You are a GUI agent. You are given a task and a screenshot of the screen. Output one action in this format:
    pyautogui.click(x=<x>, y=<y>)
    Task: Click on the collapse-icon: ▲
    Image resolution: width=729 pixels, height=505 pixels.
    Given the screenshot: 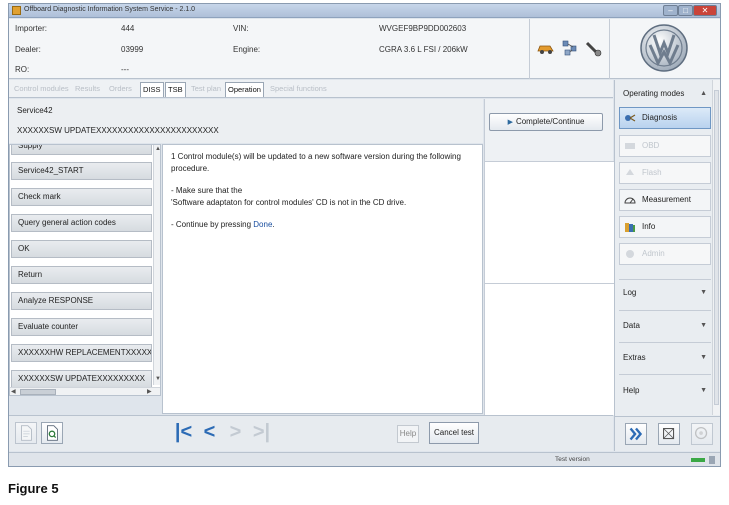 What is the action you would take?
    pyautogui.click(x=703, y=93)
    